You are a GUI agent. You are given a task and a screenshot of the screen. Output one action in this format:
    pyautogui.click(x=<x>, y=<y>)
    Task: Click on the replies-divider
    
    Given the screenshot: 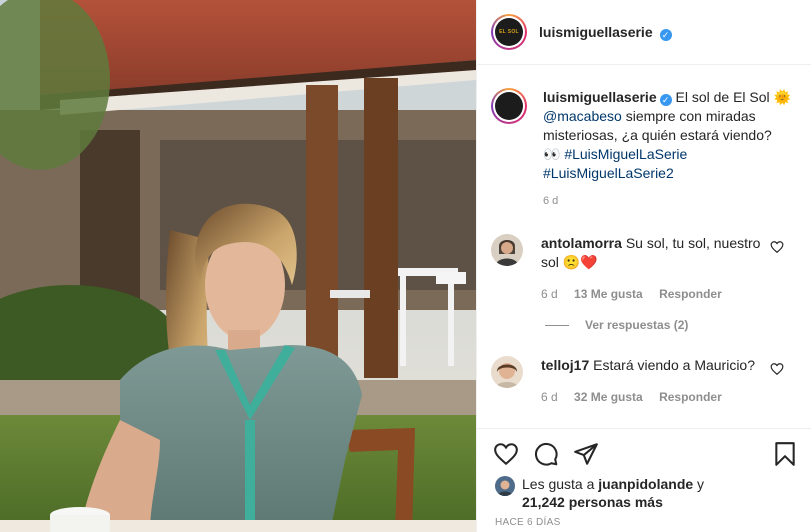 What is the action you would take?
    pyautogui.click(x=557, y=325)
    